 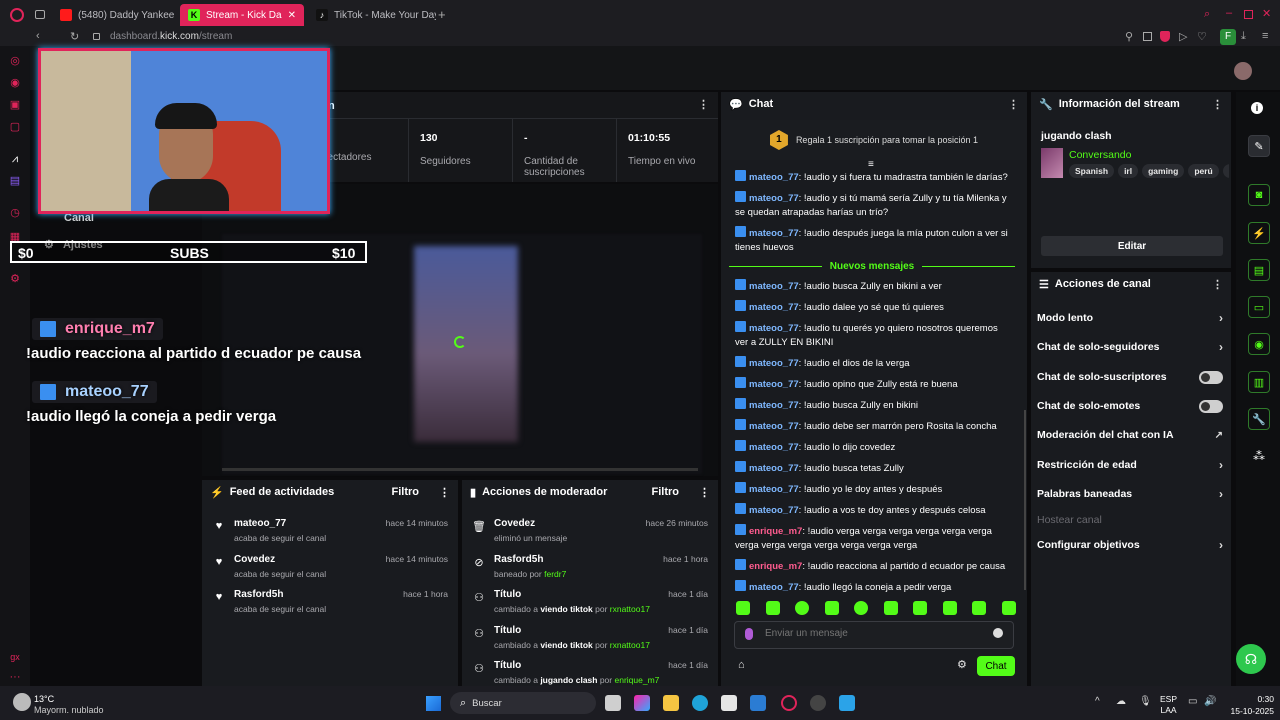 What do you see at coordinates (1207, 14) in the screenshot?
I see `search-tabs-icon: ⌕` at bounding box center [1207, 14].